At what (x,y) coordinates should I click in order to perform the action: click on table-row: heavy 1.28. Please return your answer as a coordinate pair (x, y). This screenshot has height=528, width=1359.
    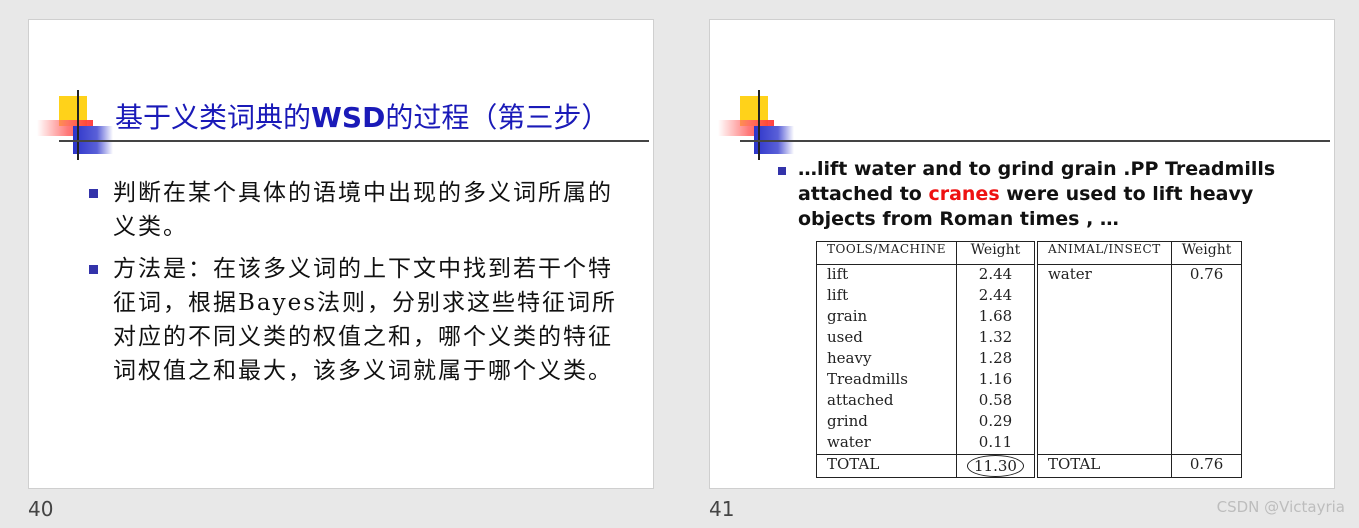
    Looking at the image, I should click on (1029, 359).